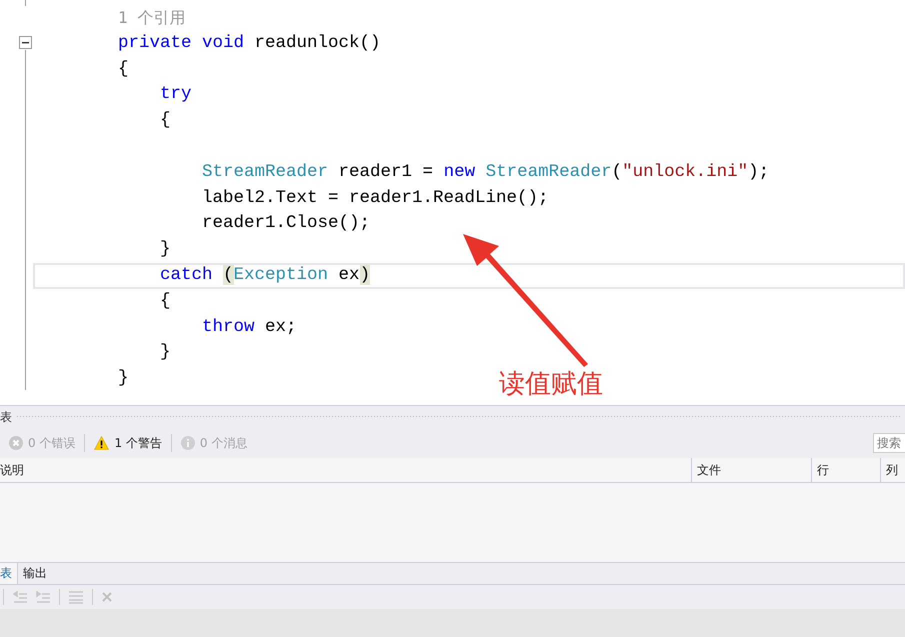  I want to click on column-header: 行, so click(845, 470).